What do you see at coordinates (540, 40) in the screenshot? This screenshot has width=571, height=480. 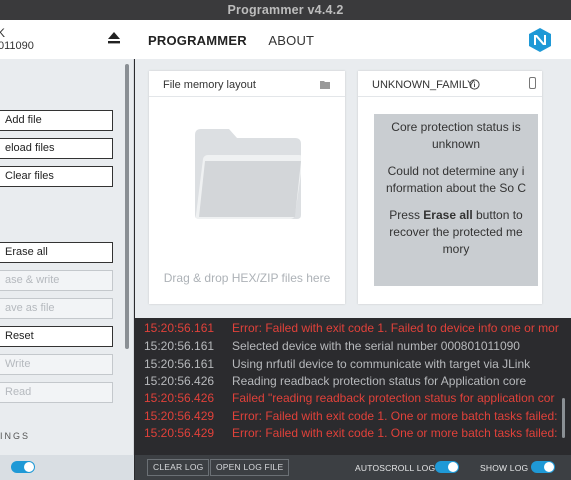 I see `nordic-logo-icon` at bounding box center [540, 40].